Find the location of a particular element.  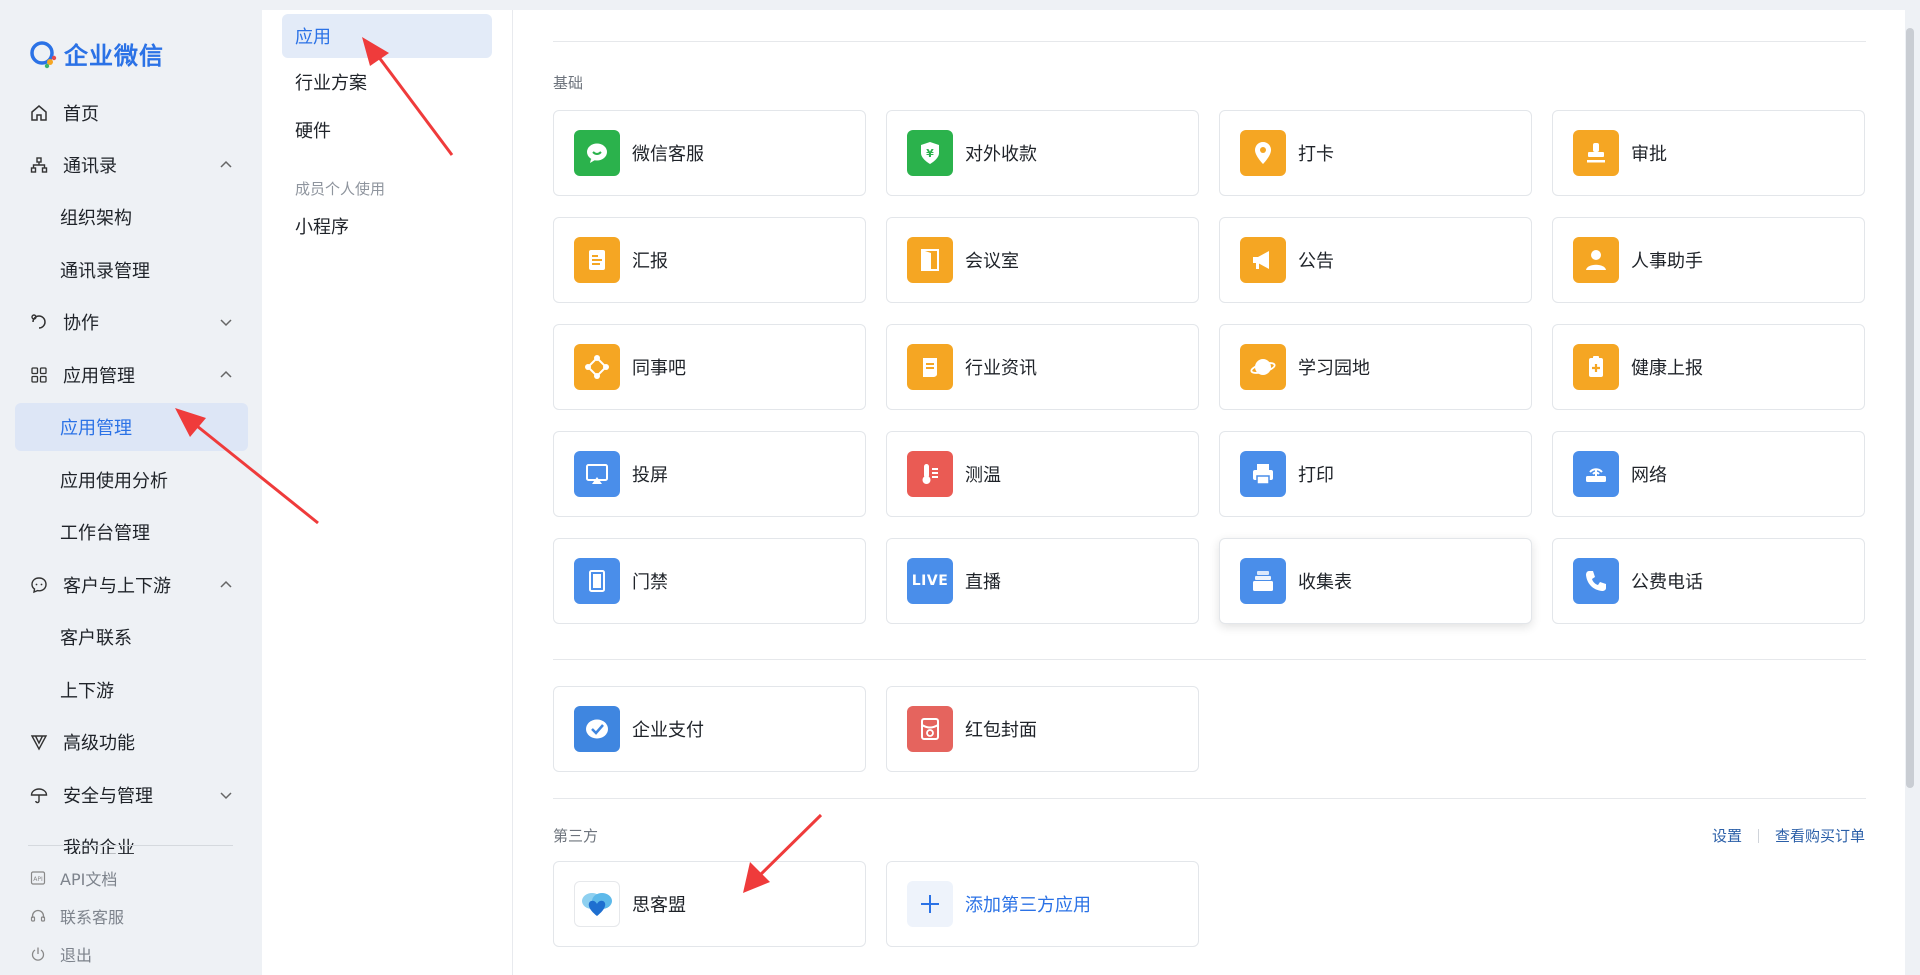

plus-icon is located at coordinates (930, 904).